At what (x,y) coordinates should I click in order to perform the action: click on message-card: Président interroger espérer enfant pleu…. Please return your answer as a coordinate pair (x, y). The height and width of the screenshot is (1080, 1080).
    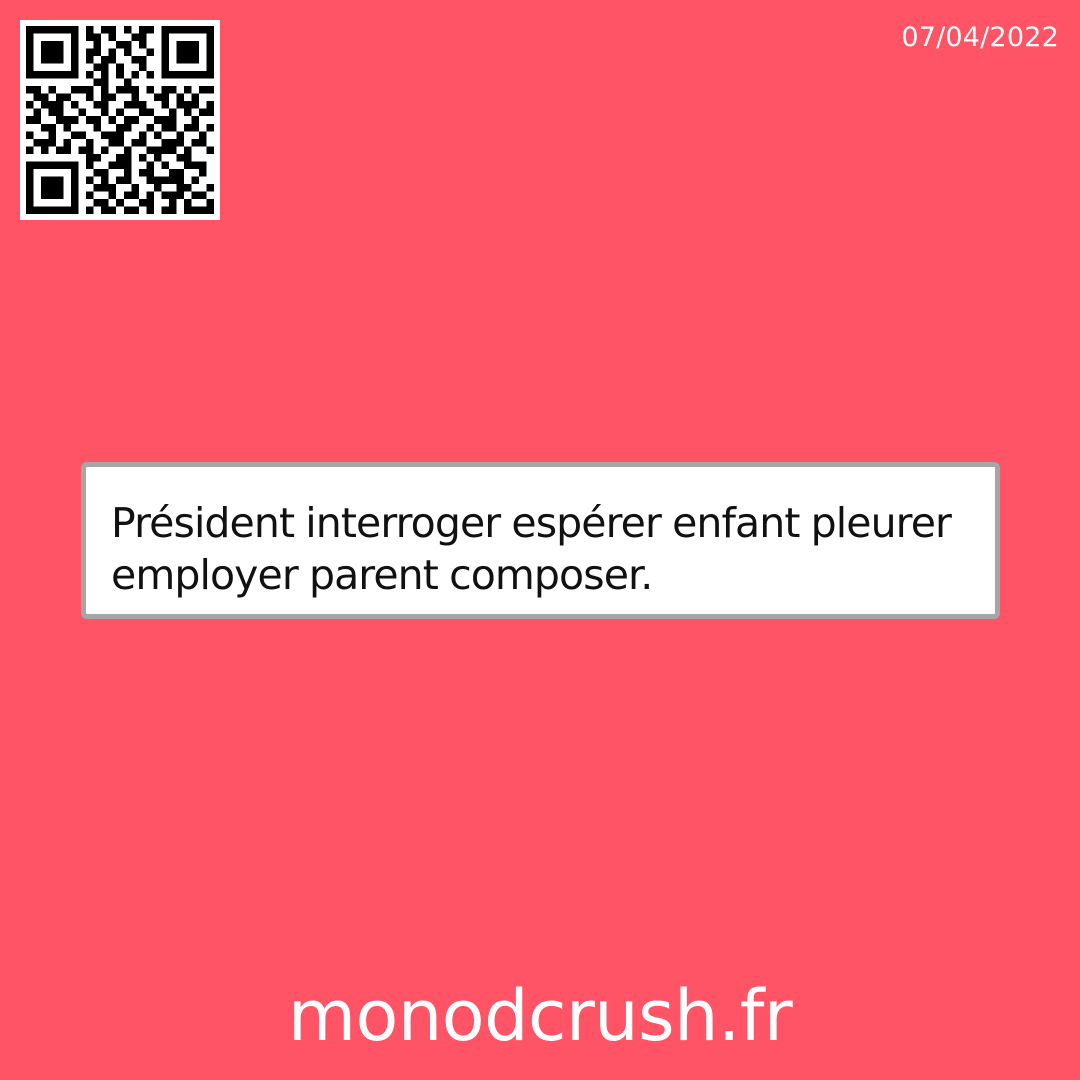
    Looking at the image, I should click on (540, 540).